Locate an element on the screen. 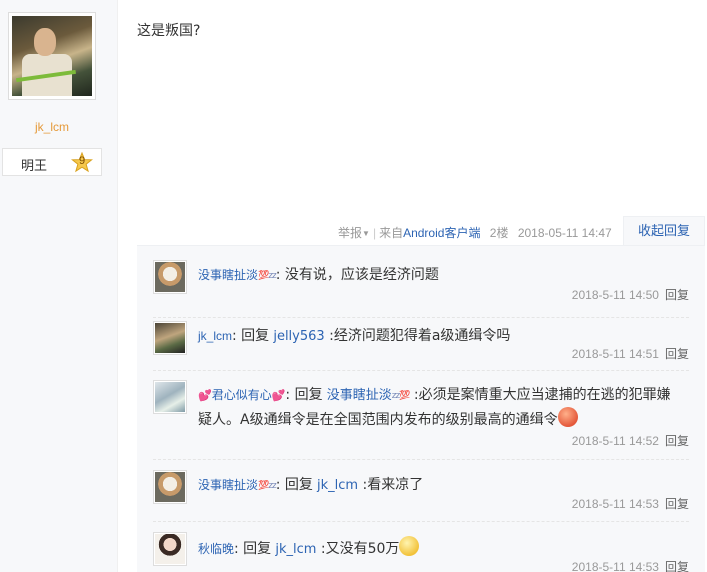 This screenshot has height=572, width=707. reply-item: 没事瞎扯淡💯zz: 没有说，应该是经济问题 2018-5-11 14:50 回复 is located at coordinates (421, 289).